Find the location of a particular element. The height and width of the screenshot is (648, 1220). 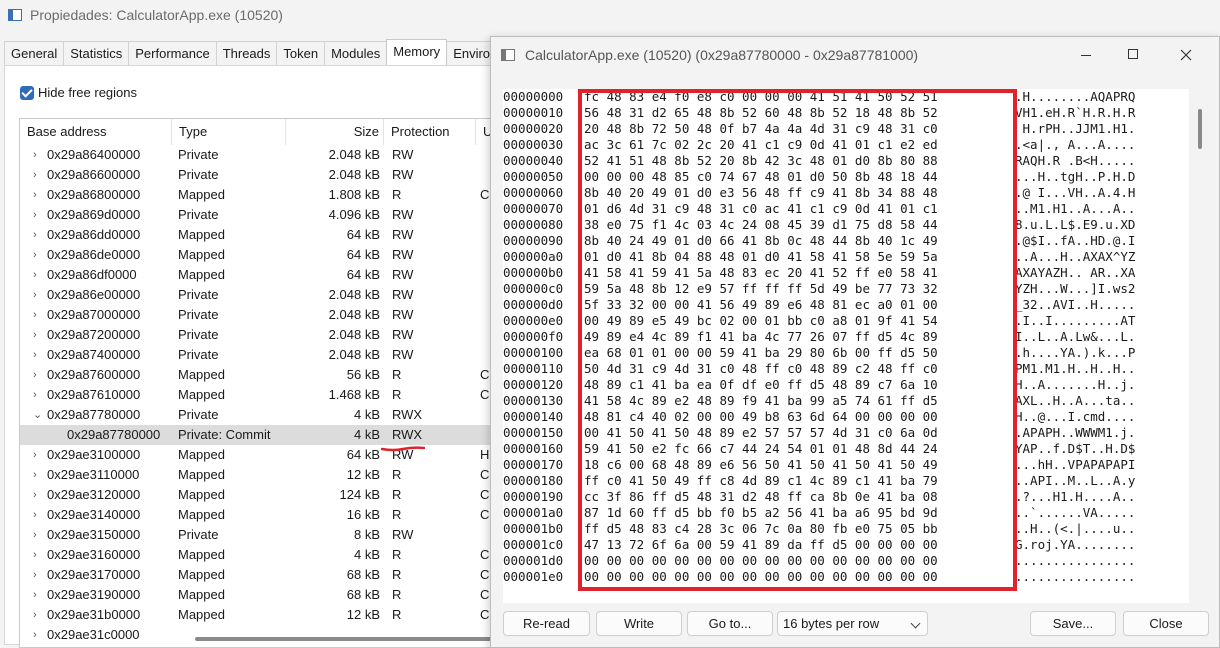

checkbox-checked-icon is located at coordinates (27, 92).